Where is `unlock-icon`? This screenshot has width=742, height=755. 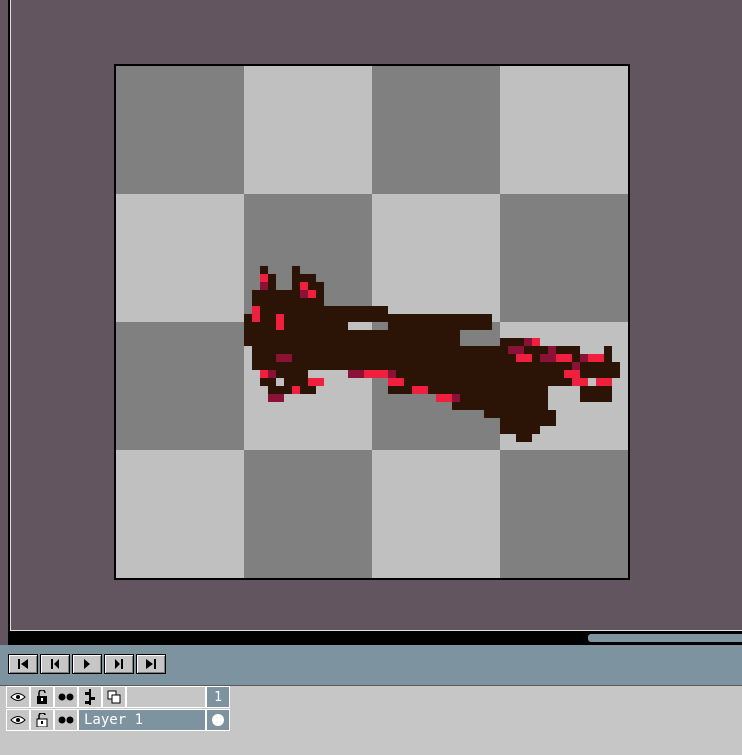 unlock-icon is located at coordinates (42, 720).